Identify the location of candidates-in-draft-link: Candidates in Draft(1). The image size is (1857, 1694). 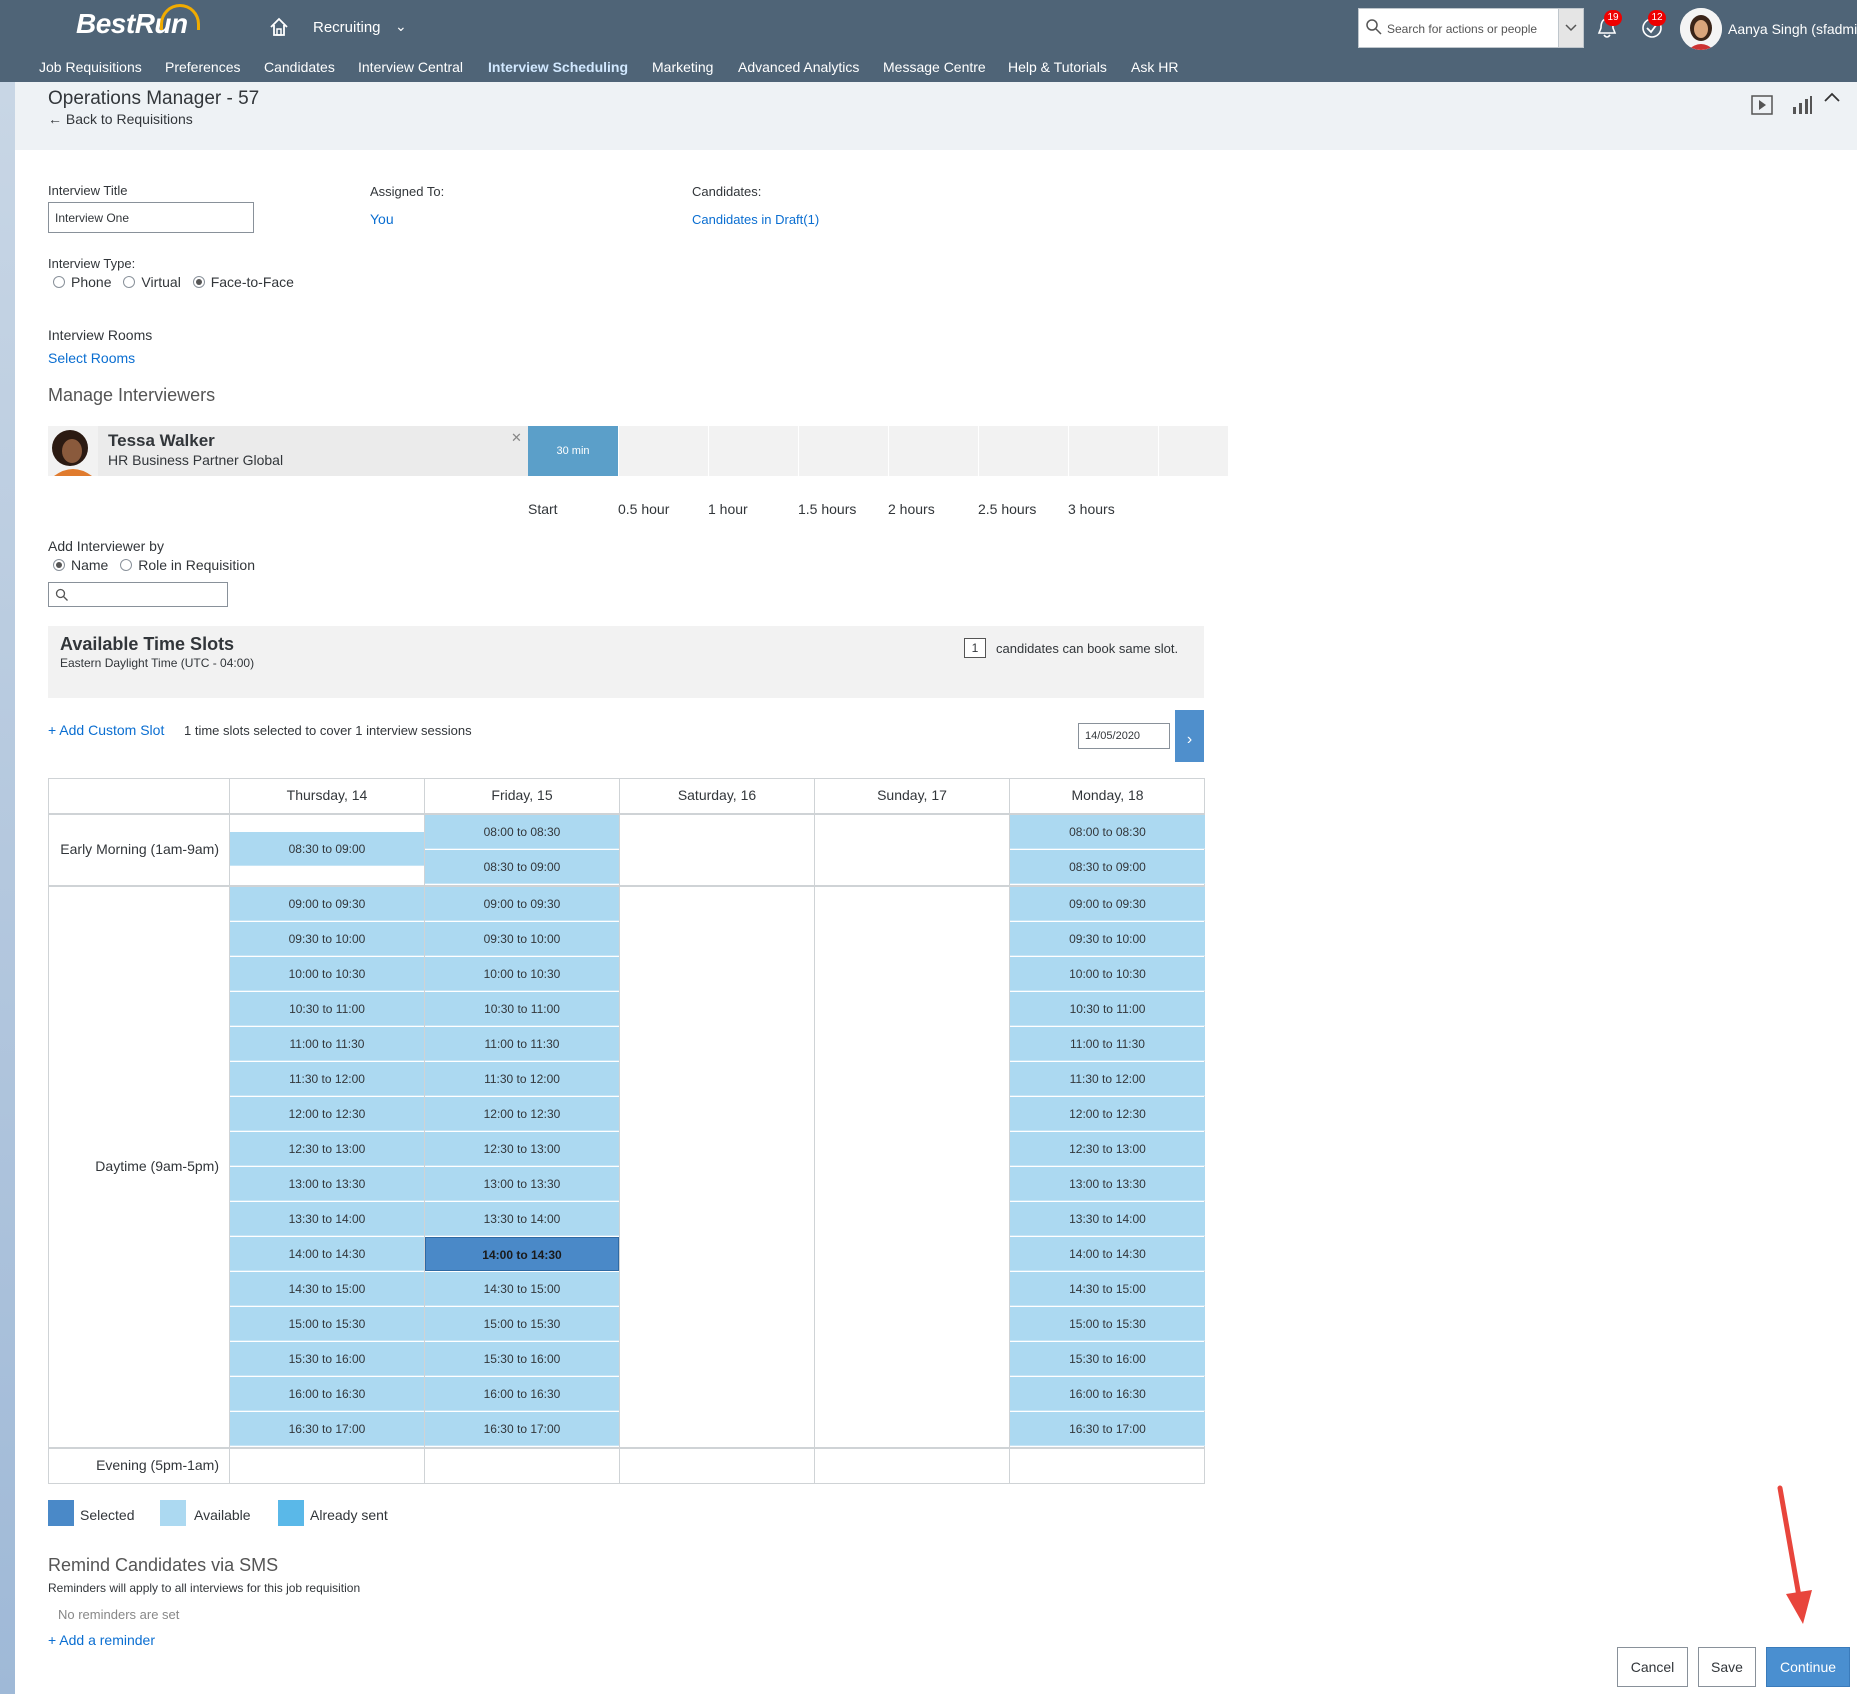
(755, 219).